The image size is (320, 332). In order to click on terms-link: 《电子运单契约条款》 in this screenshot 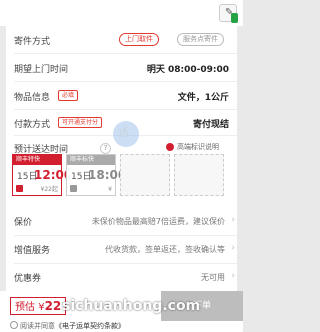, I will do `click(90, 326)`.